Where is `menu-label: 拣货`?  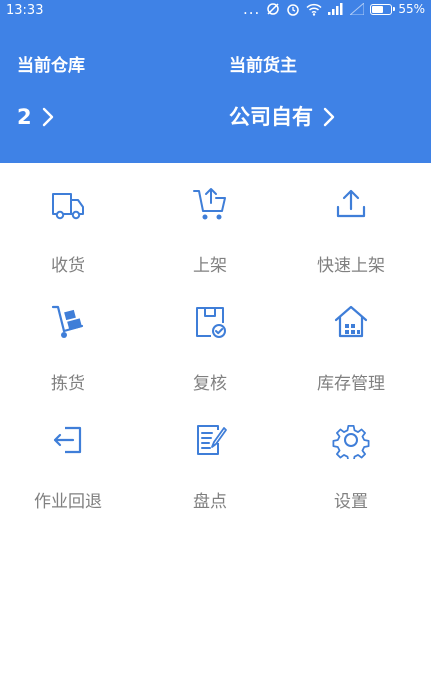 menu-label: 拣货 is located at coordinates (68, 384).